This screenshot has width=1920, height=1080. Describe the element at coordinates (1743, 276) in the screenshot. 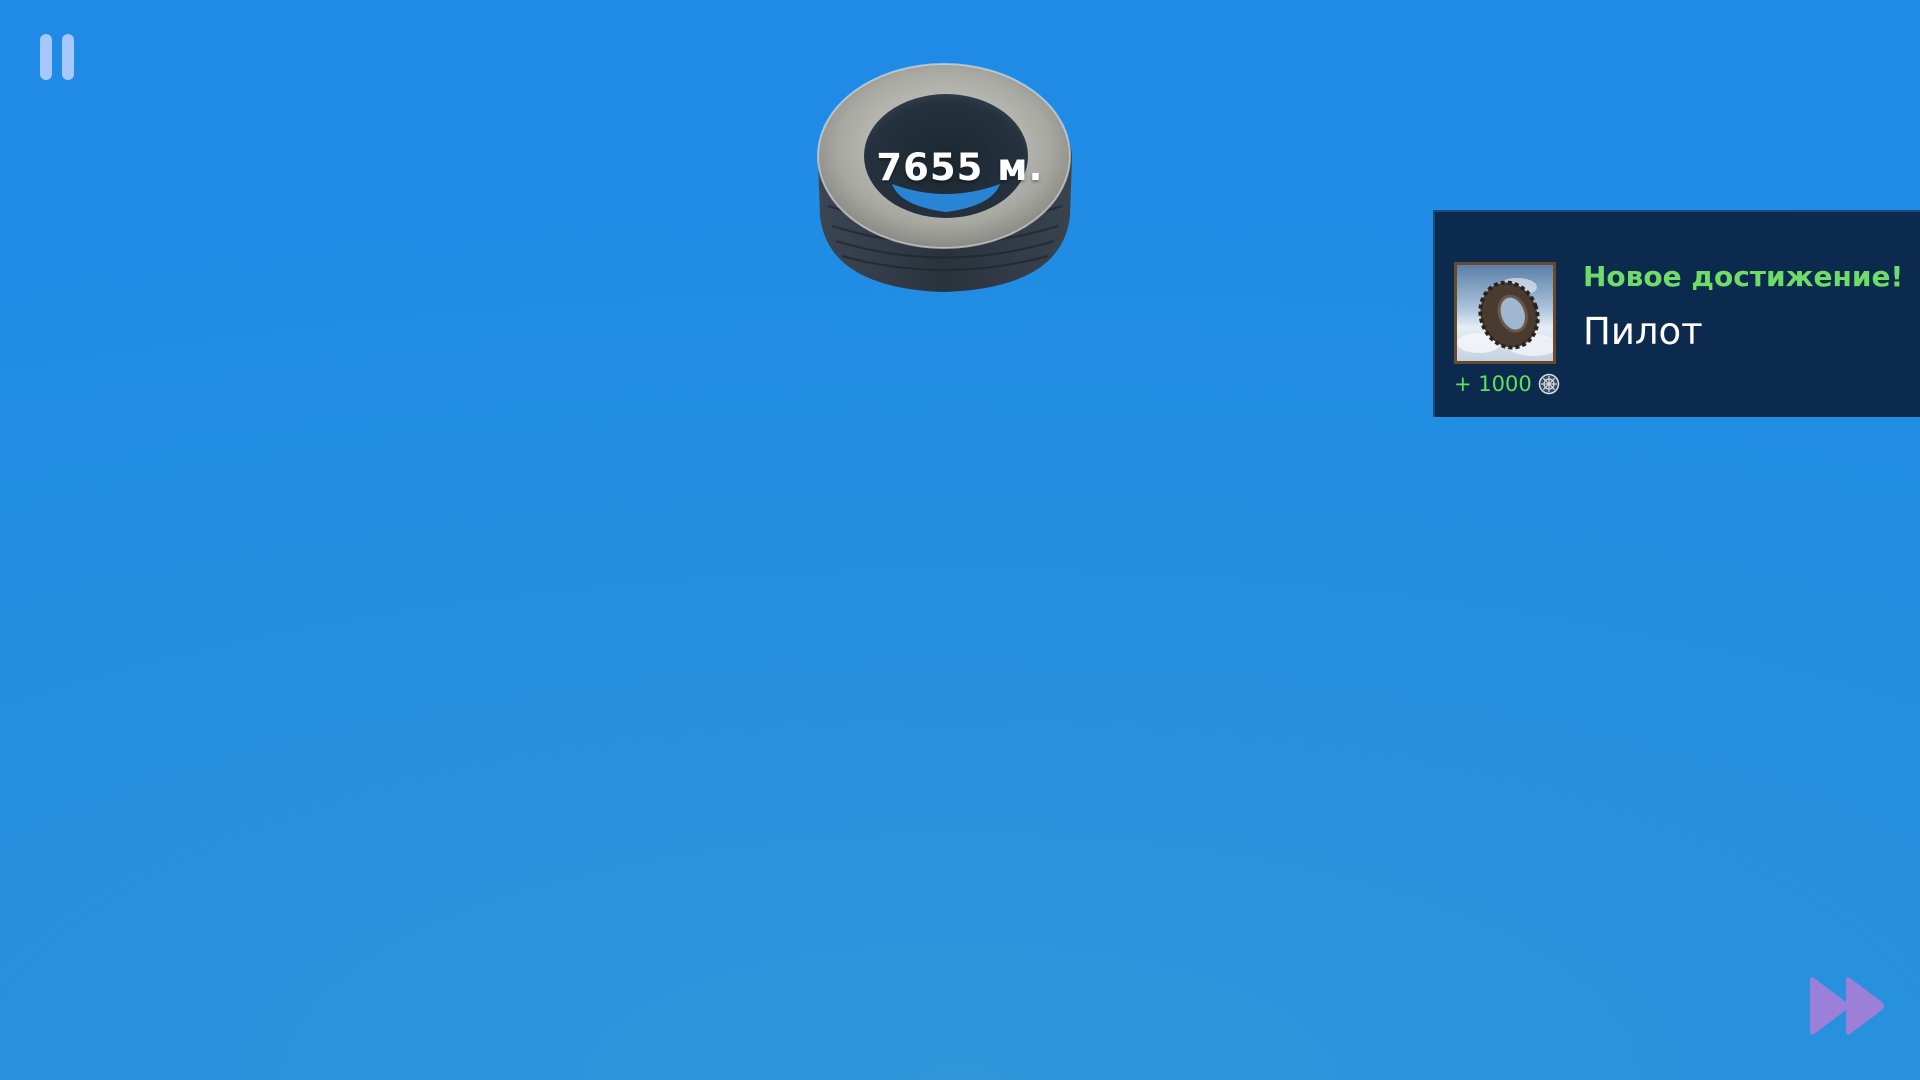

I see `achievement-title: Новое достижение!` at that location.